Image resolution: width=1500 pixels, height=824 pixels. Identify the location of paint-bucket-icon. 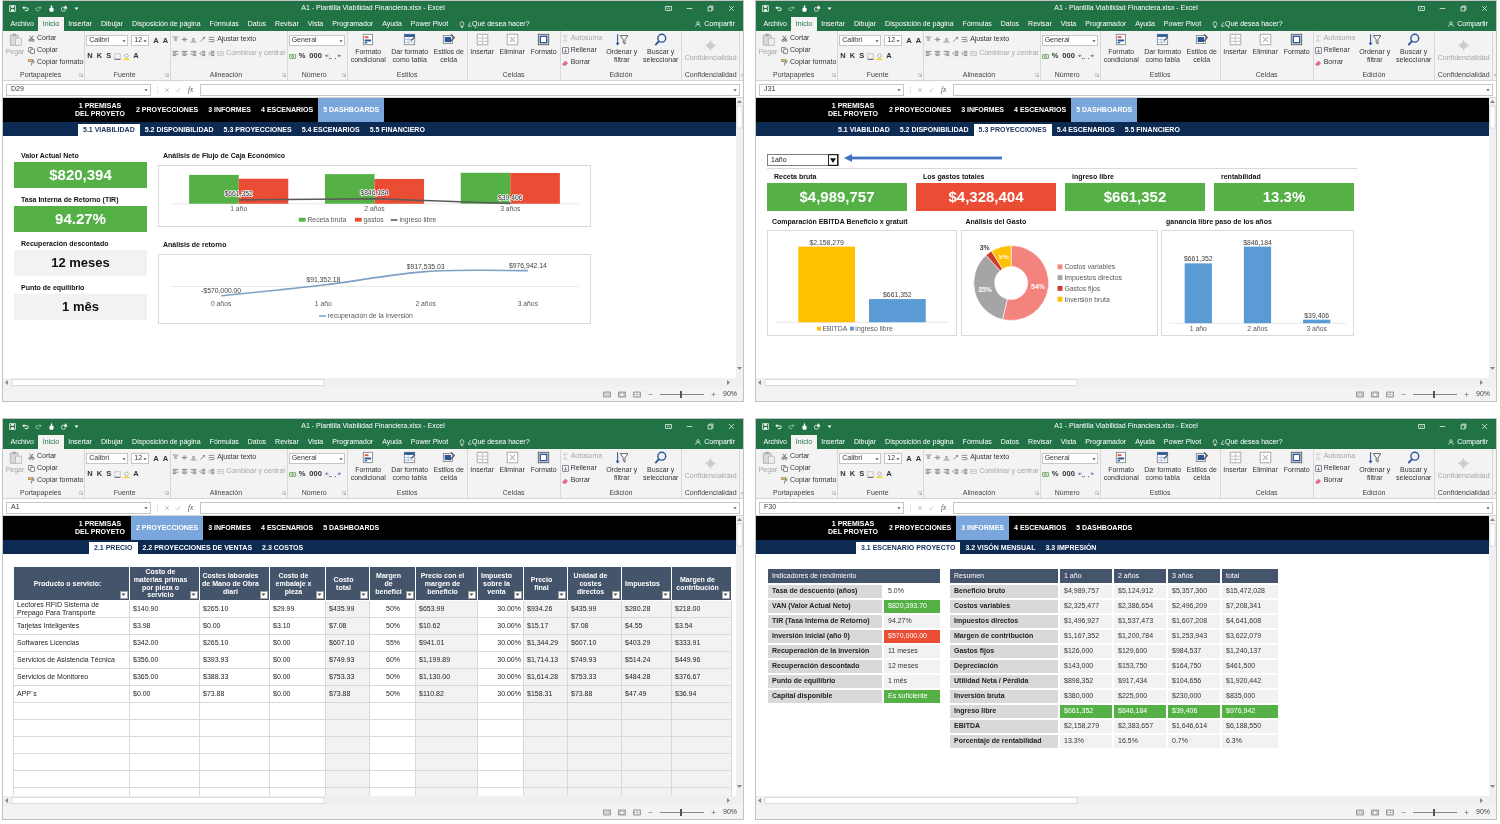
(880, 56).